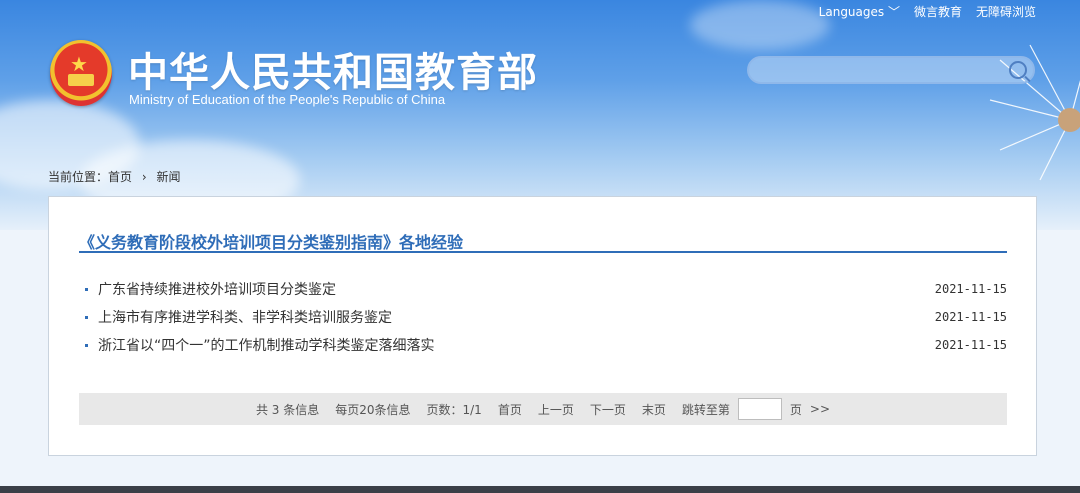 Image resolution: width=1080 pixels, height=493 pixels. What do you see at coordinates (556, 409) in the screenshot?
I see `prev-page-button: 上一页` at bounding box center [556, 409].